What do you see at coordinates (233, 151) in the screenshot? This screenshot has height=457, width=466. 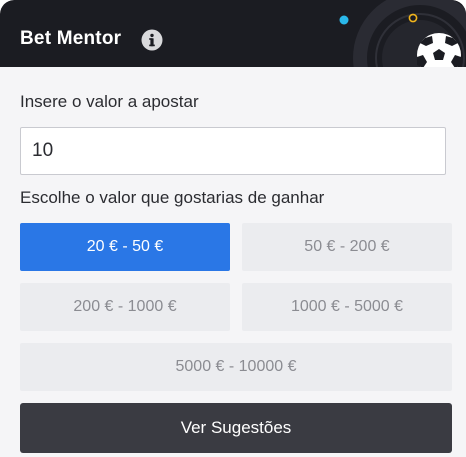 I see `amount-input` at bounding box center [233, 151].